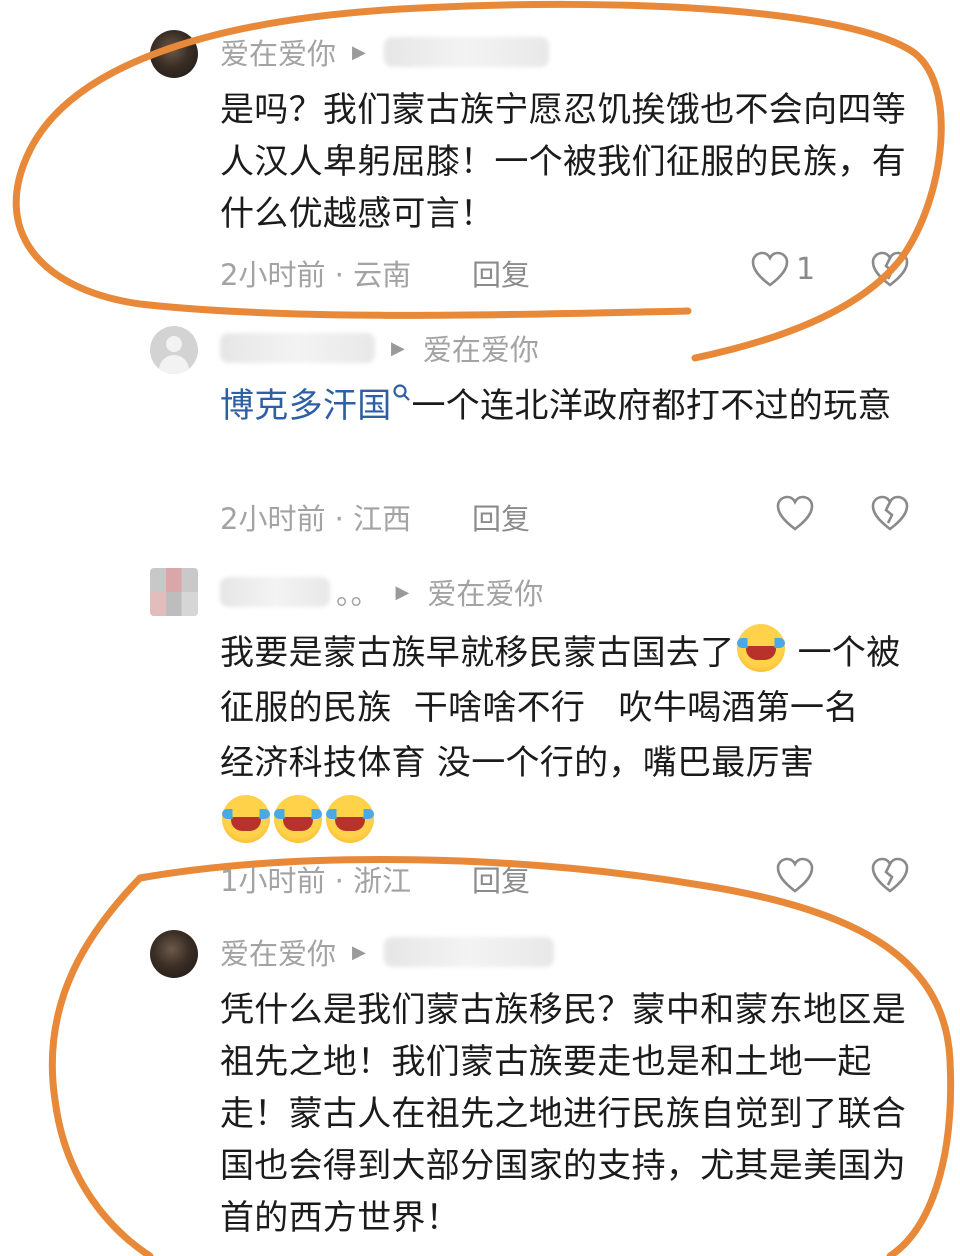 The image size is (960, 1256). Describe the element at coordinates (570, 514) in the screenshot. I see `comment-footer: 2小时前 · 江西 回复` at that location.